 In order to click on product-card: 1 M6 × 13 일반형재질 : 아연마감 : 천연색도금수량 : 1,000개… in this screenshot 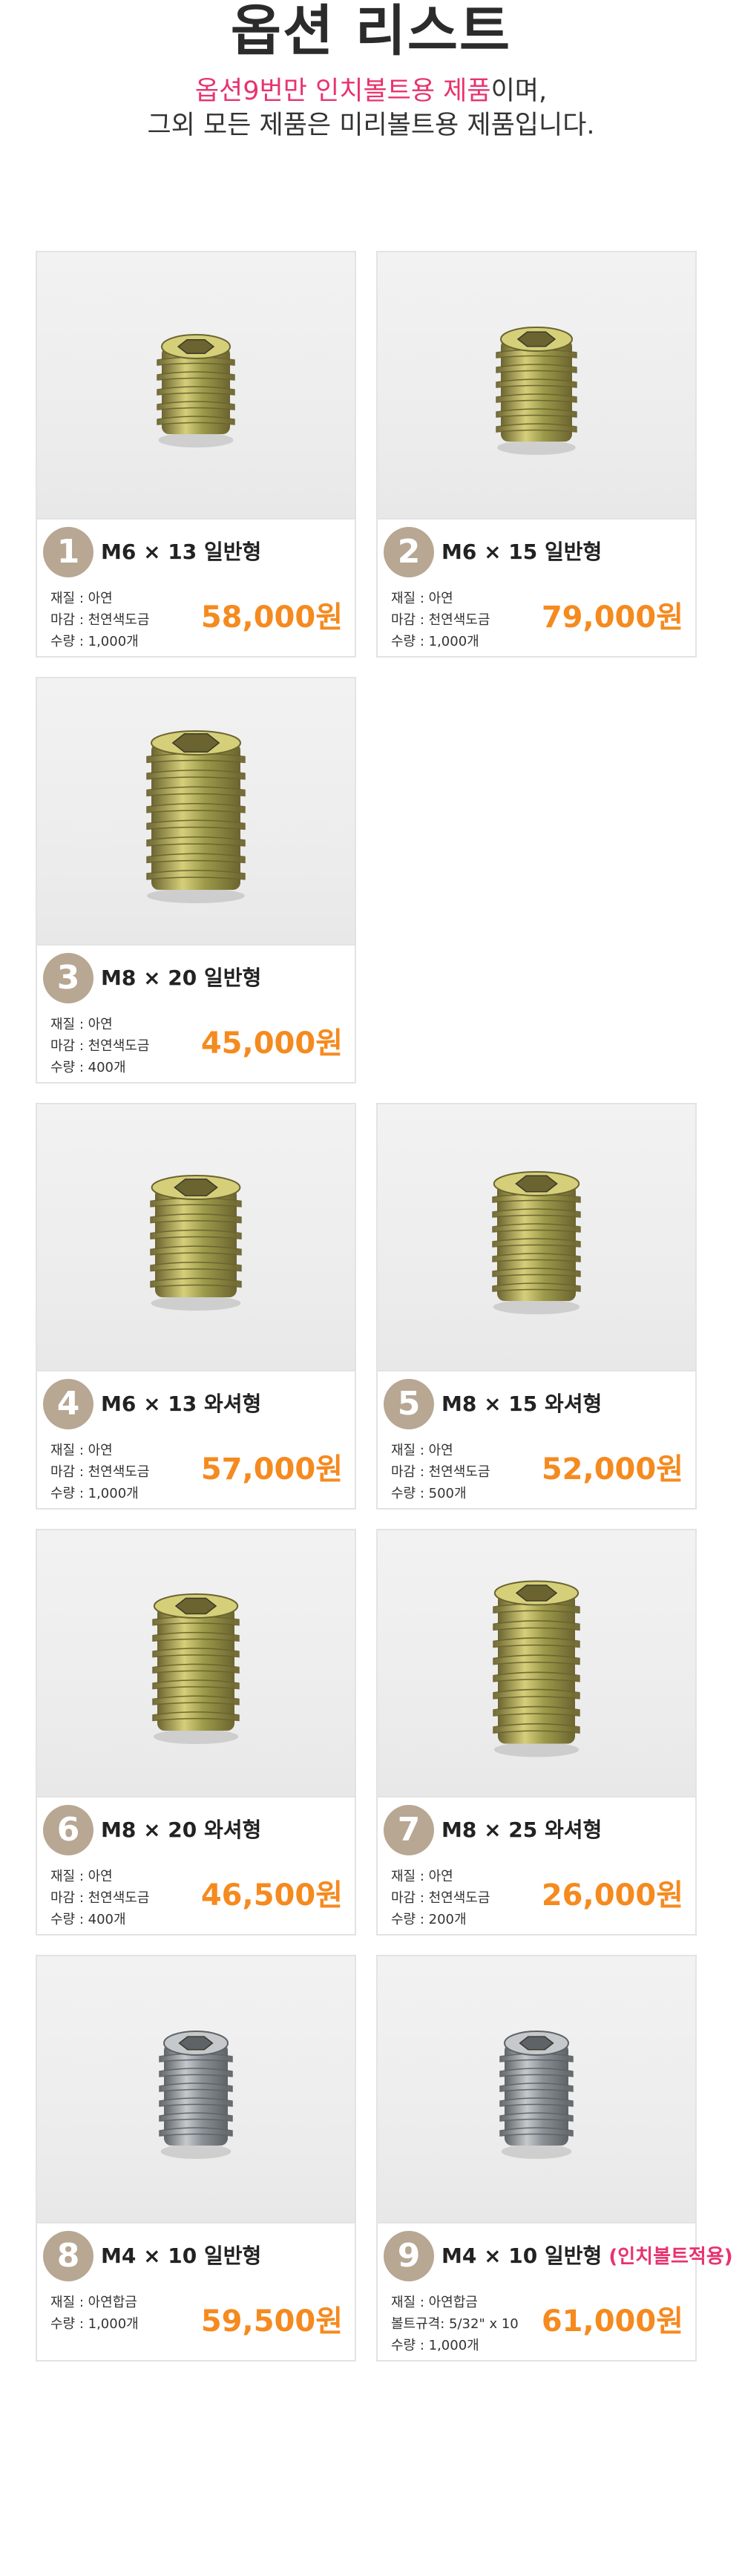, I will do `click(196, 455)`.